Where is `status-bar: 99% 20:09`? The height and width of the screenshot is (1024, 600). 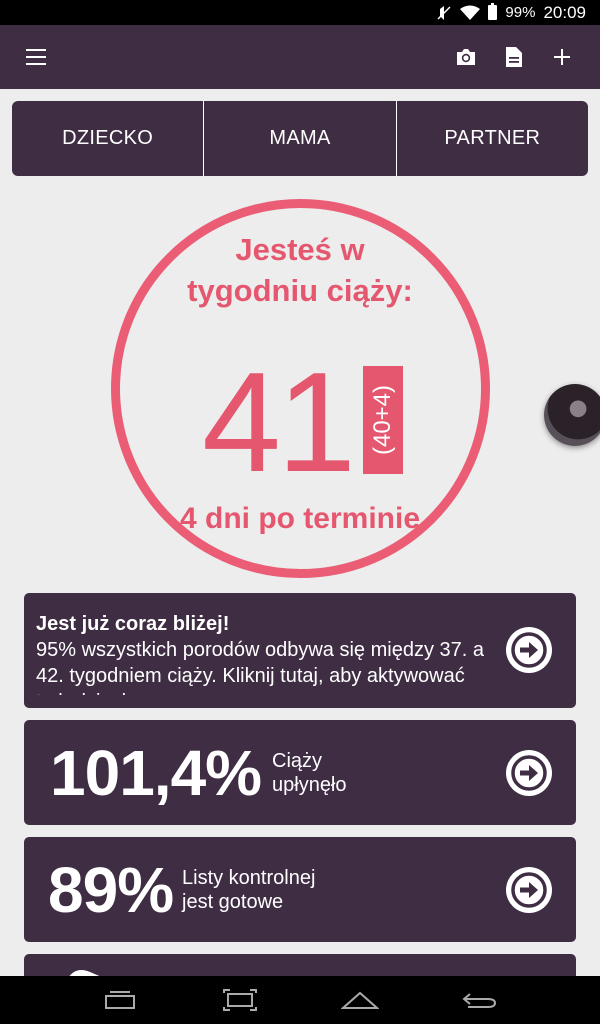
status-bar: 99% 20:09 is located at coordinates (300, 12).